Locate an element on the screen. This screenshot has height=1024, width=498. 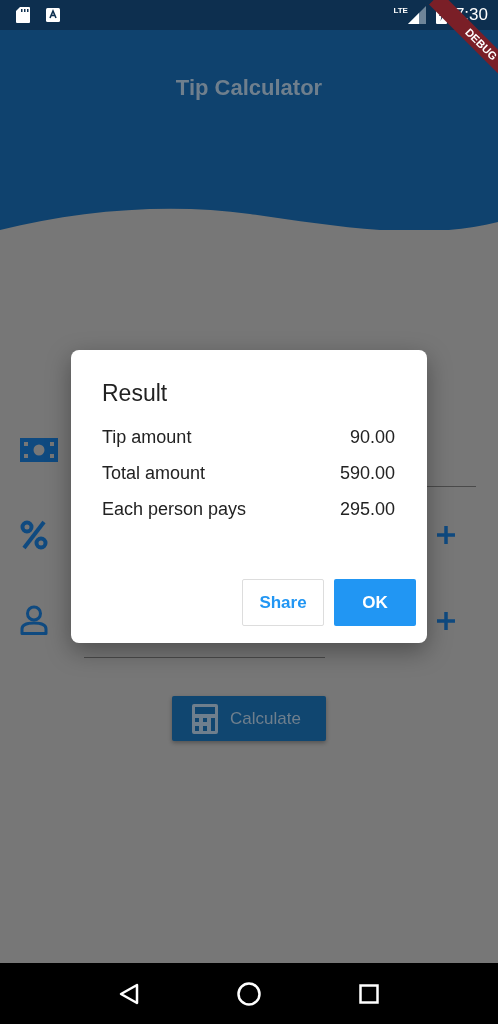
result-label: Tip amount is located at coordinates (147, 437).